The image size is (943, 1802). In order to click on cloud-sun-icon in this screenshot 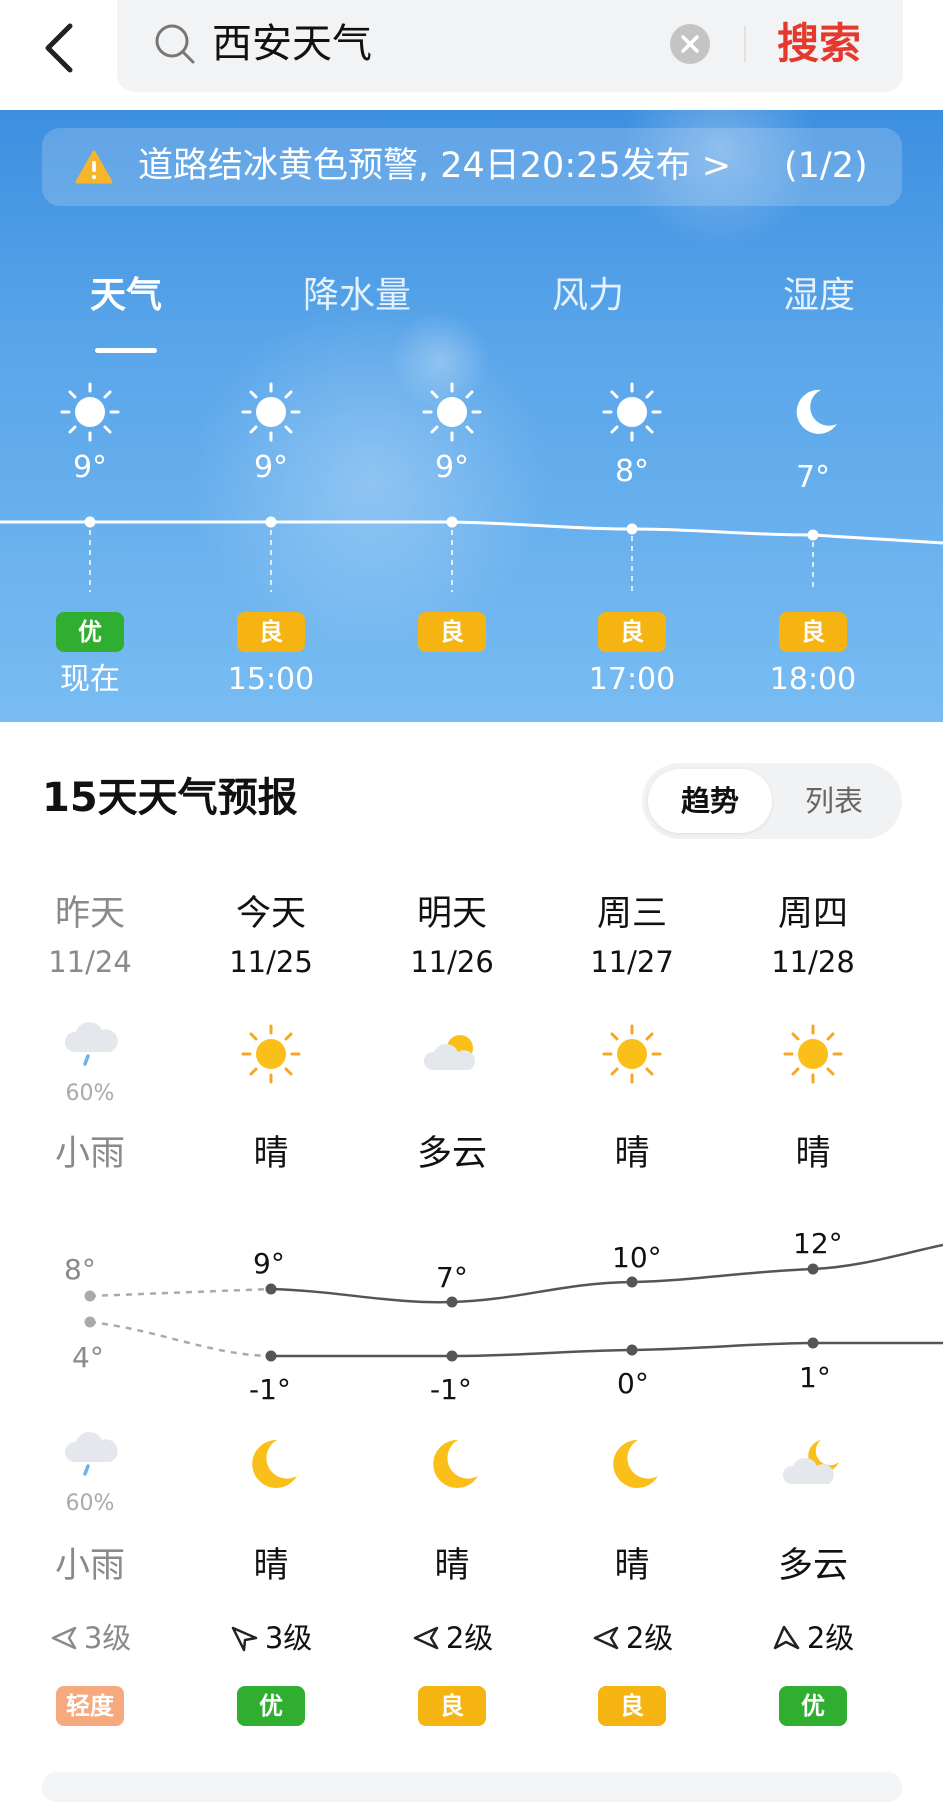, I will do `click(449, 1052)`.